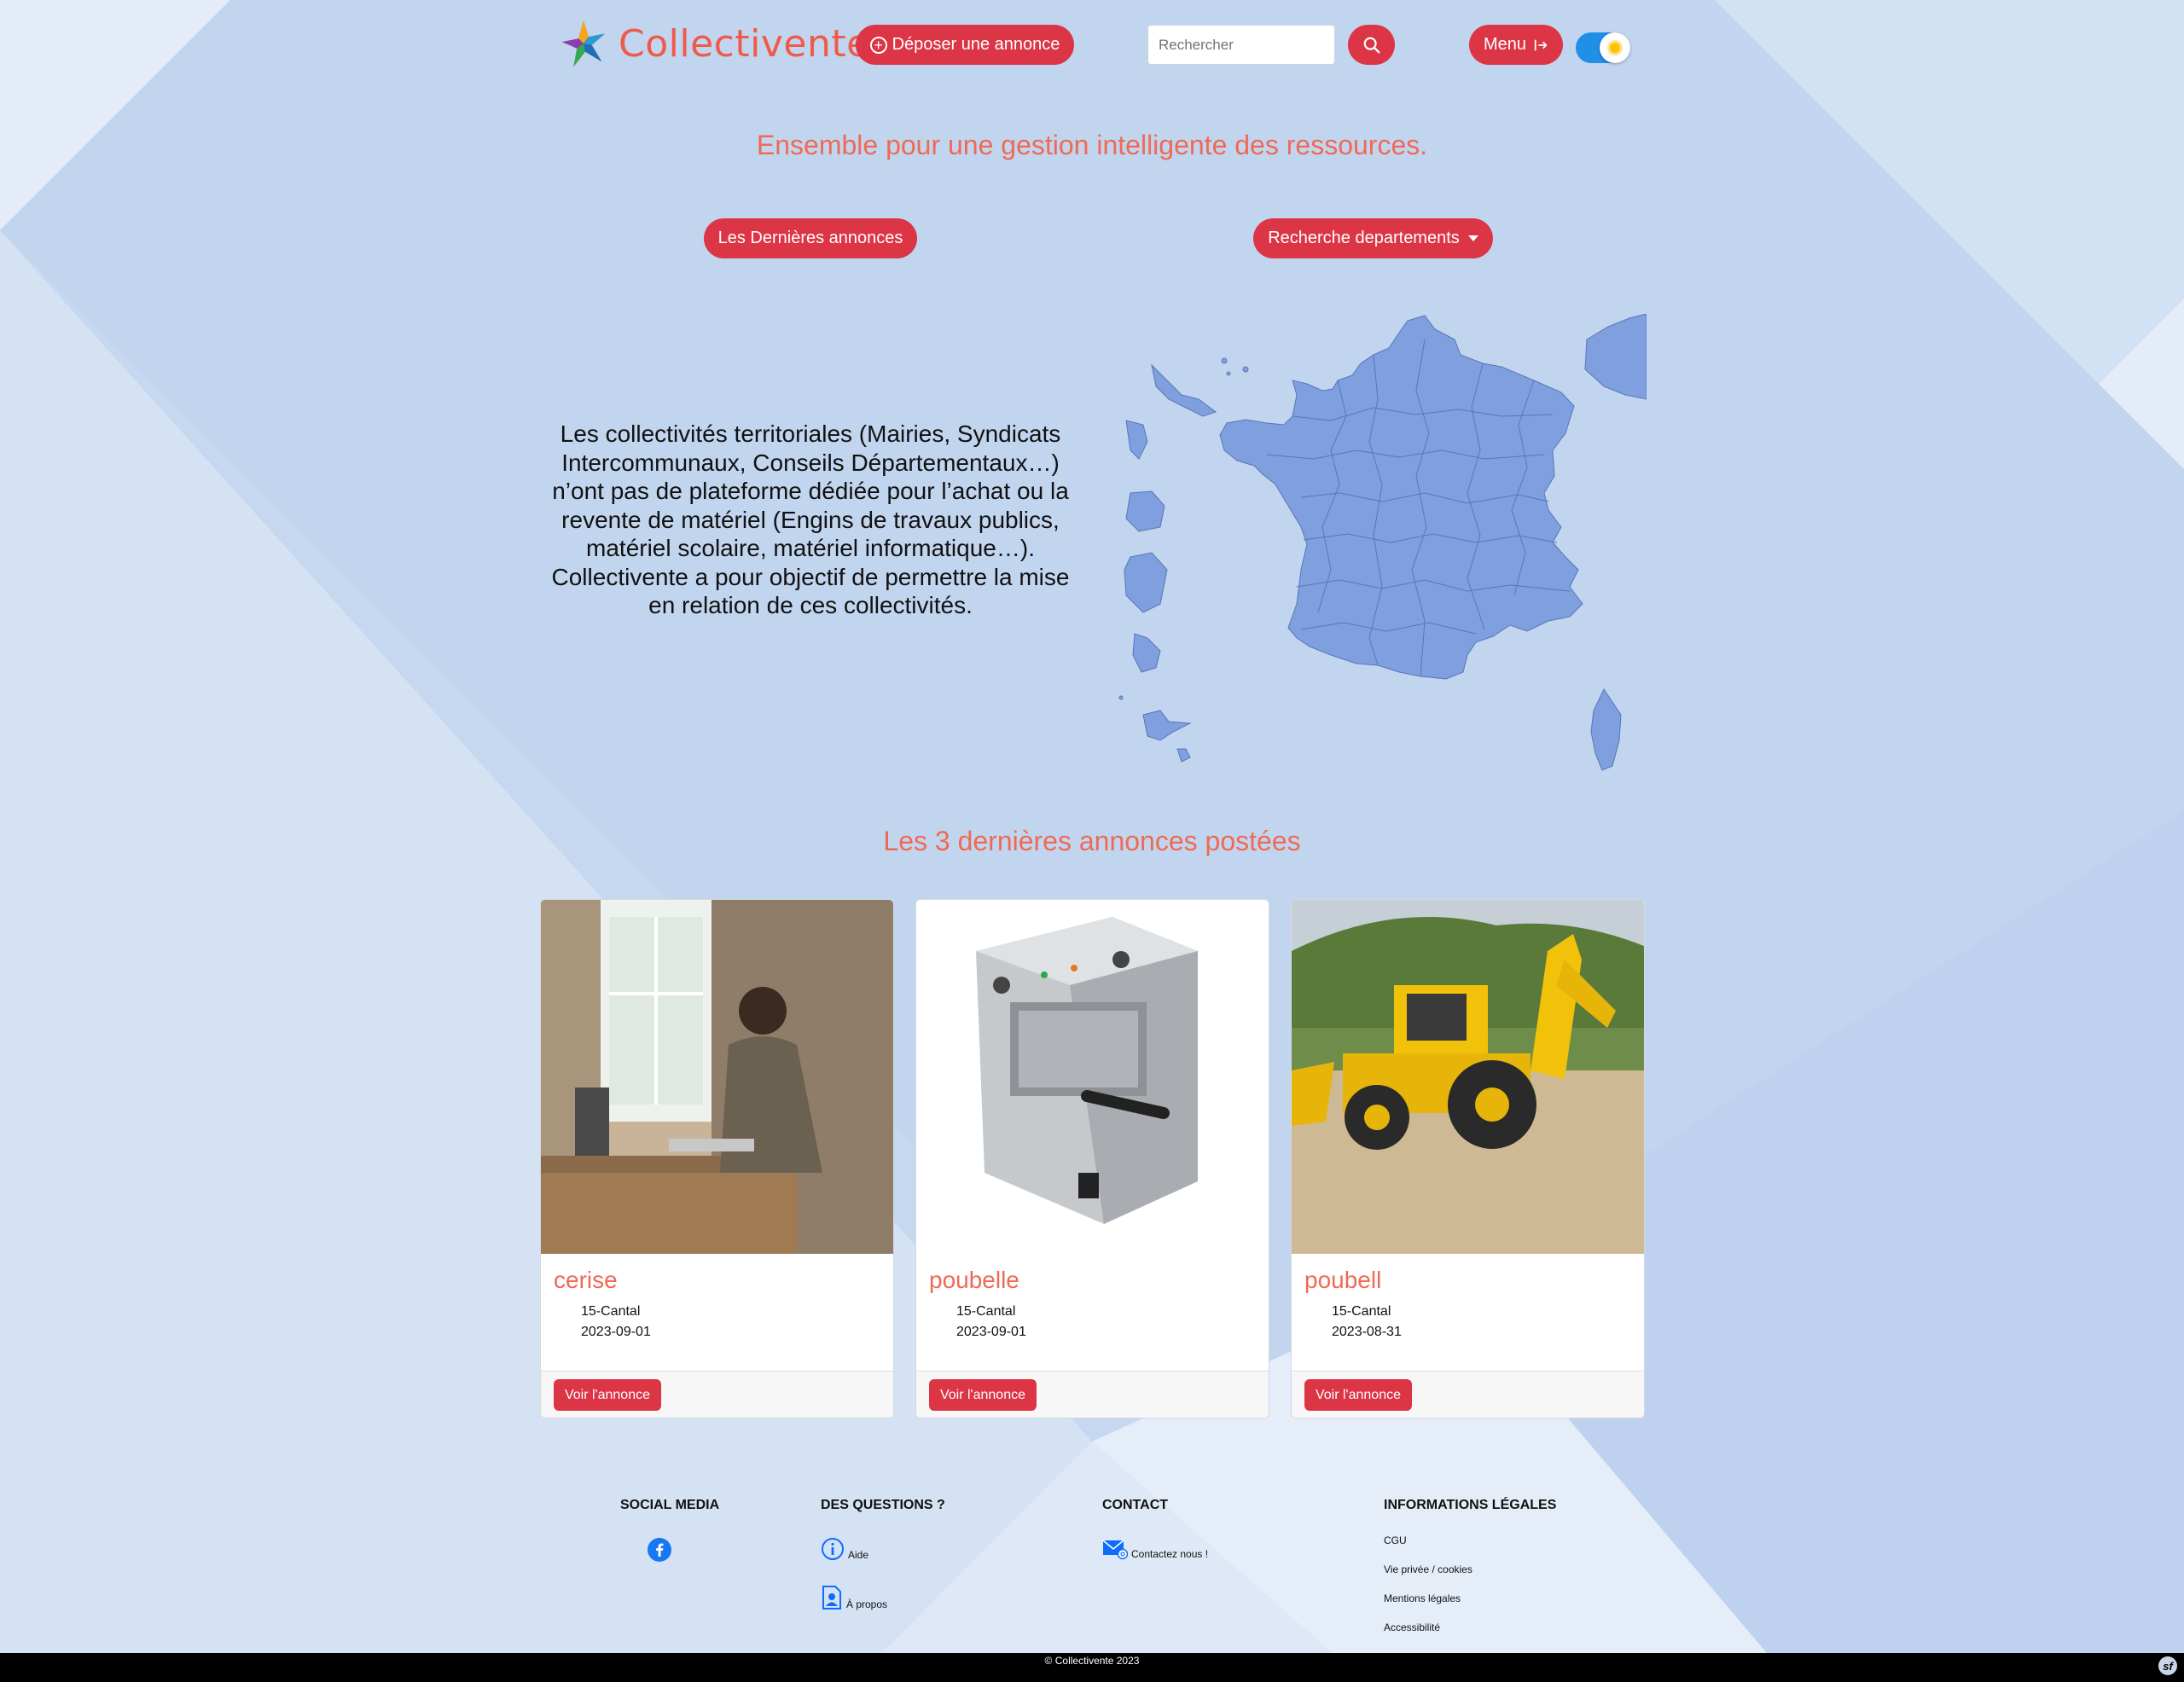 This screenshot has width=2184, height=1682. Describe the element at coordinates (976, 44) in the screenshot. I see `post-ad-label: Déposer une annonce` at that location.